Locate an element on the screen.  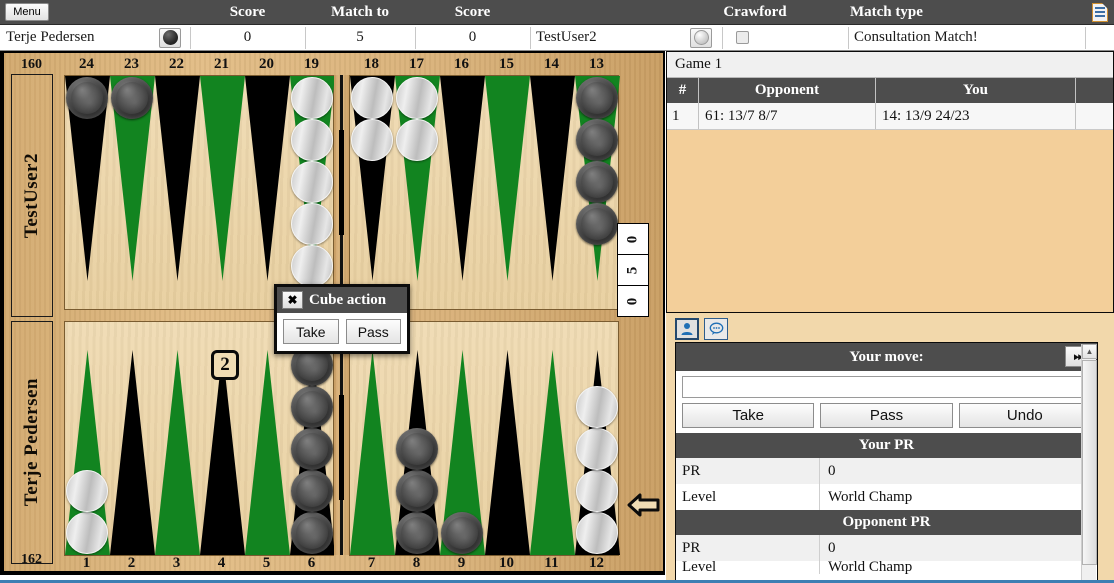
col-extra is located at coordinates (1094, 90).